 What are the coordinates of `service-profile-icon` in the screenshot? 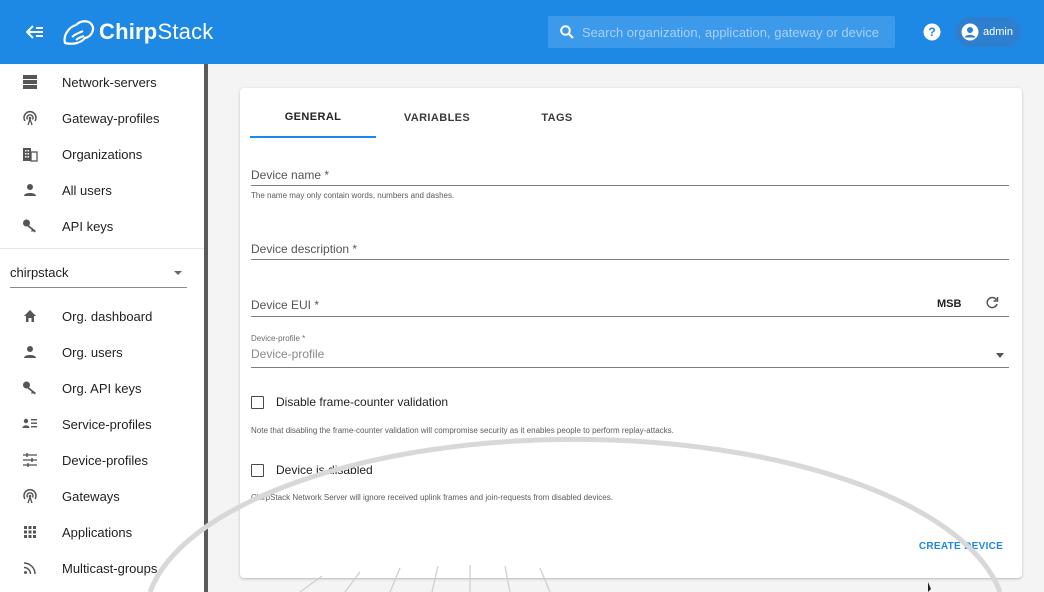 It's located at (30, 424).